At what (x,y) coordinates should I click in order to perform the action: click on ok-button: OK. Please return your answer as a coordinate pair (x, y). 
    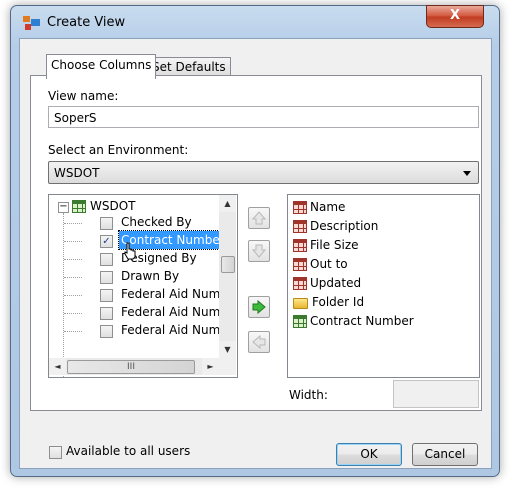
    Looking at the image, I should click on (369, 454).